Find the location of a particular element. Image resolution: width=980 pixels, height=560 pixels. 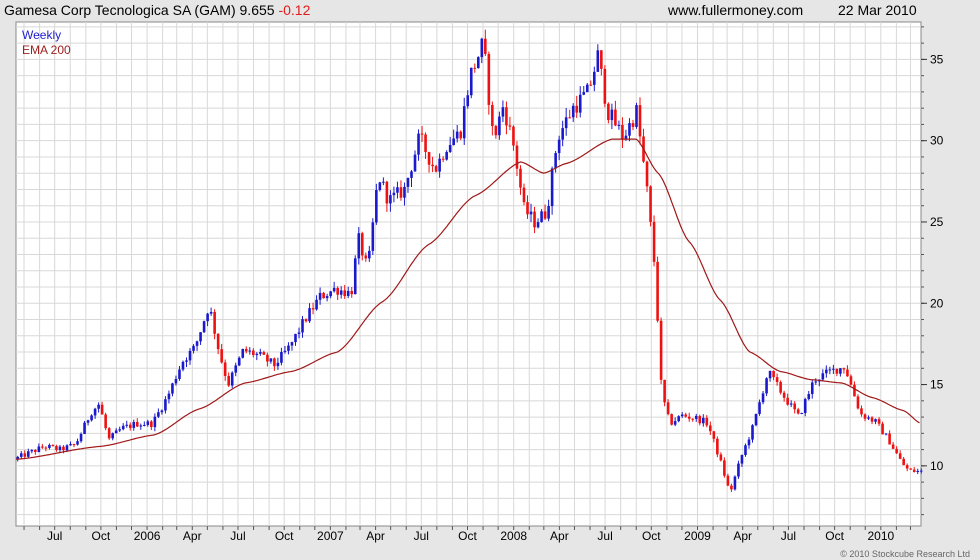

x-tick-label: 2007 is located at coordinates (330, 536).